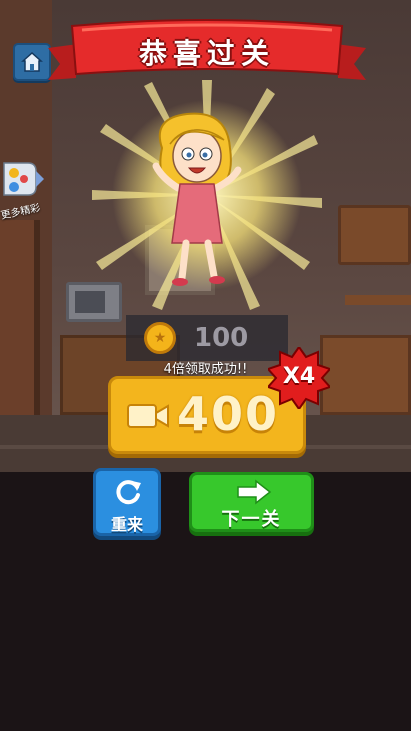 The image size is (411, 731). I want to click on upper-cabinet, so click(374, 235).